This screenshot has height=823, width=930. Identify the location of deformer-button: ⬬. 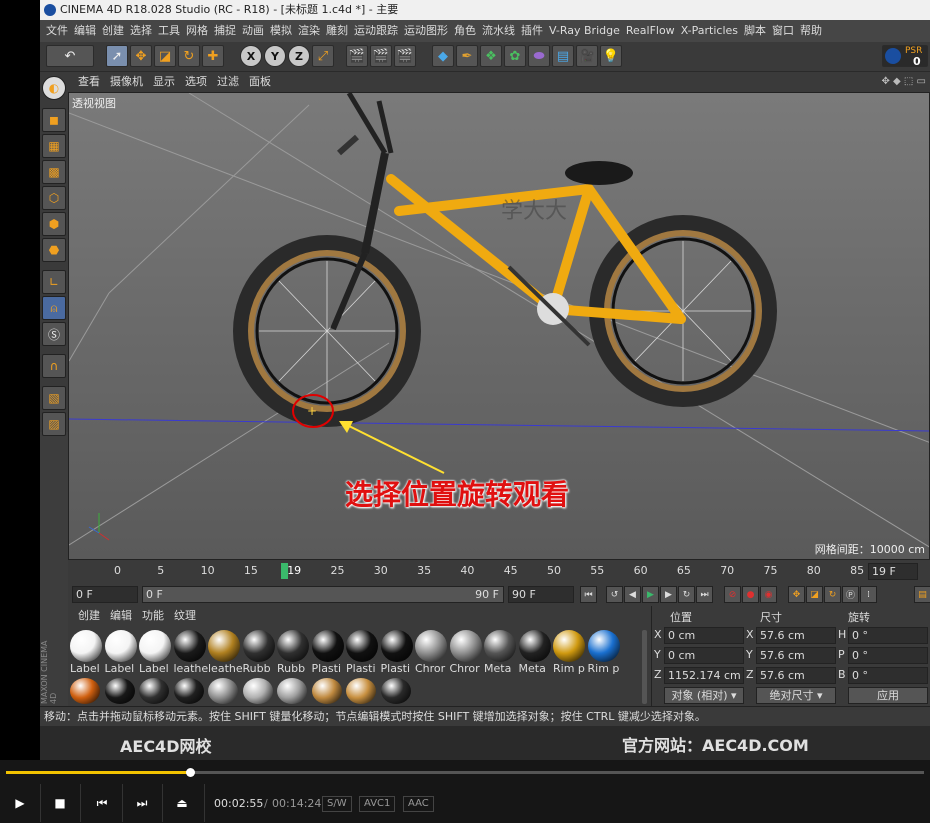
(539, 56).